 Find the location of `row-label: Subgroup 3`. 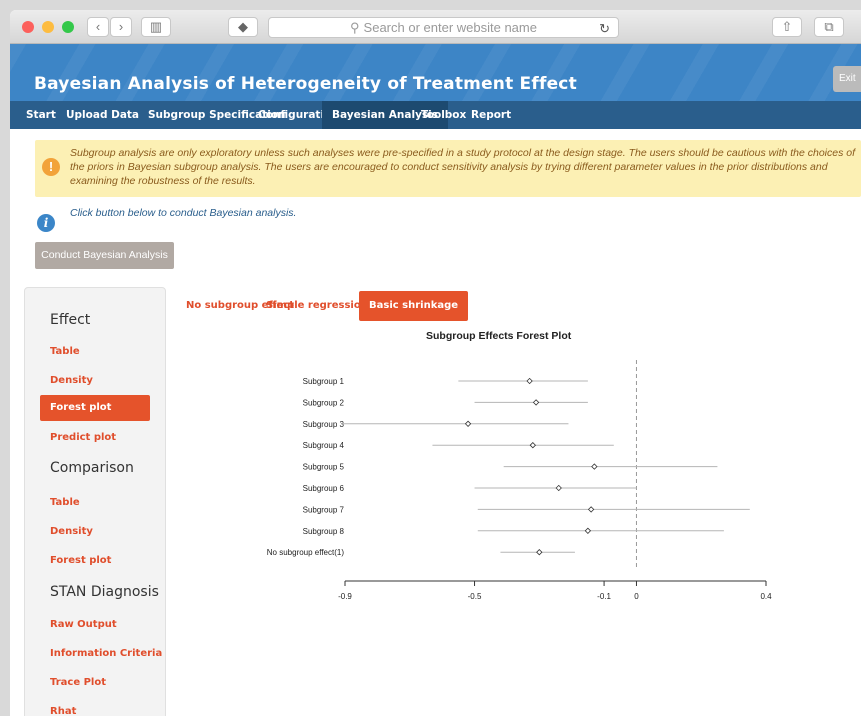

row-label: Subgroup 3 is located at coordinates (324, 424).